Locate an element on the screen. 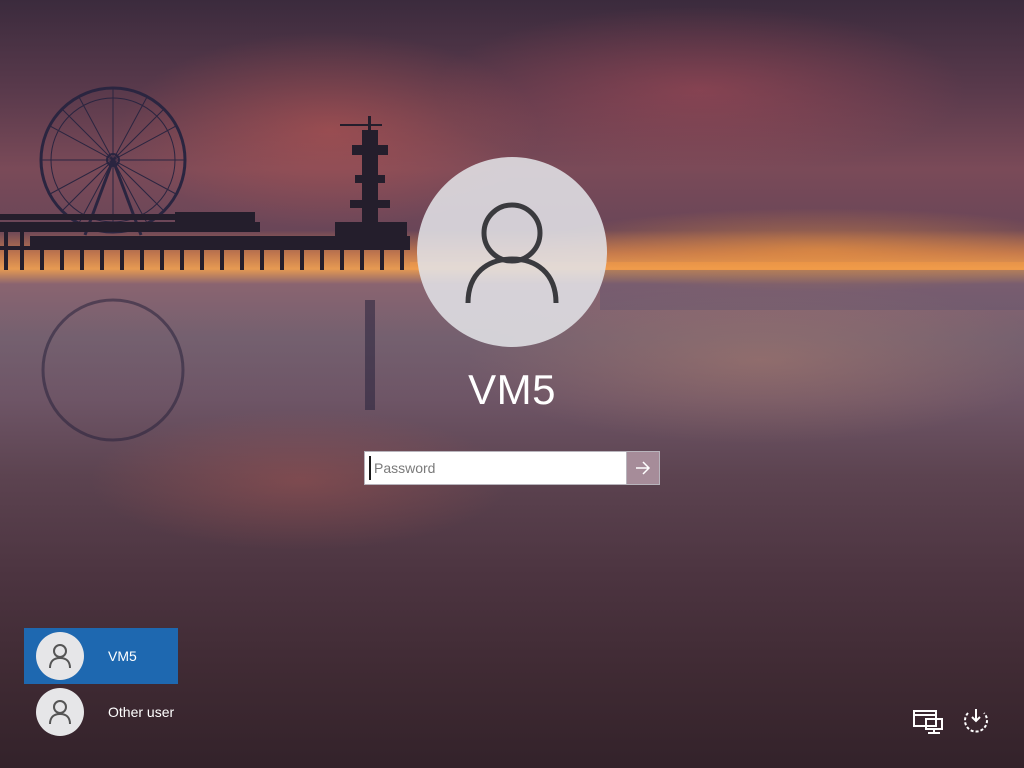 Image resolution: width=1024 pixels, height=768 pixels. power-button is located at coordinates (976, 722).